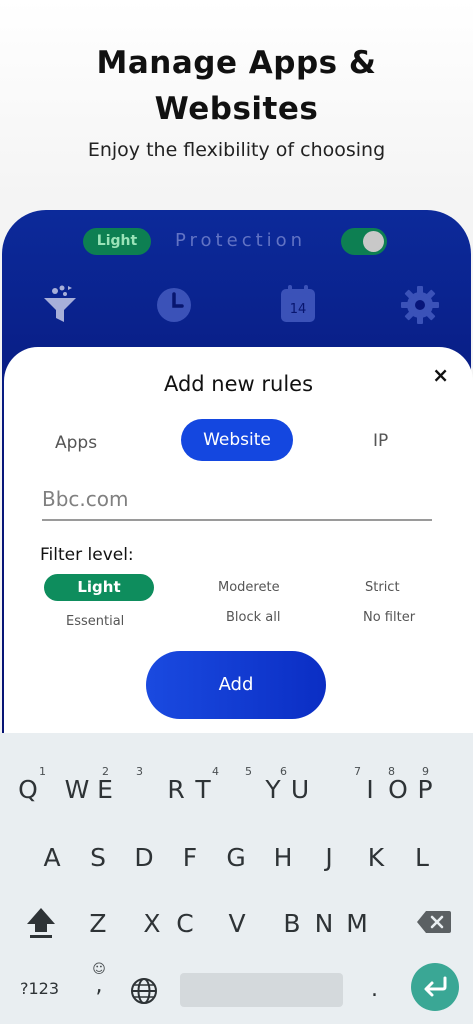 The image size is (473, 1024). I want to click on key-b: B, so click(292, 923).